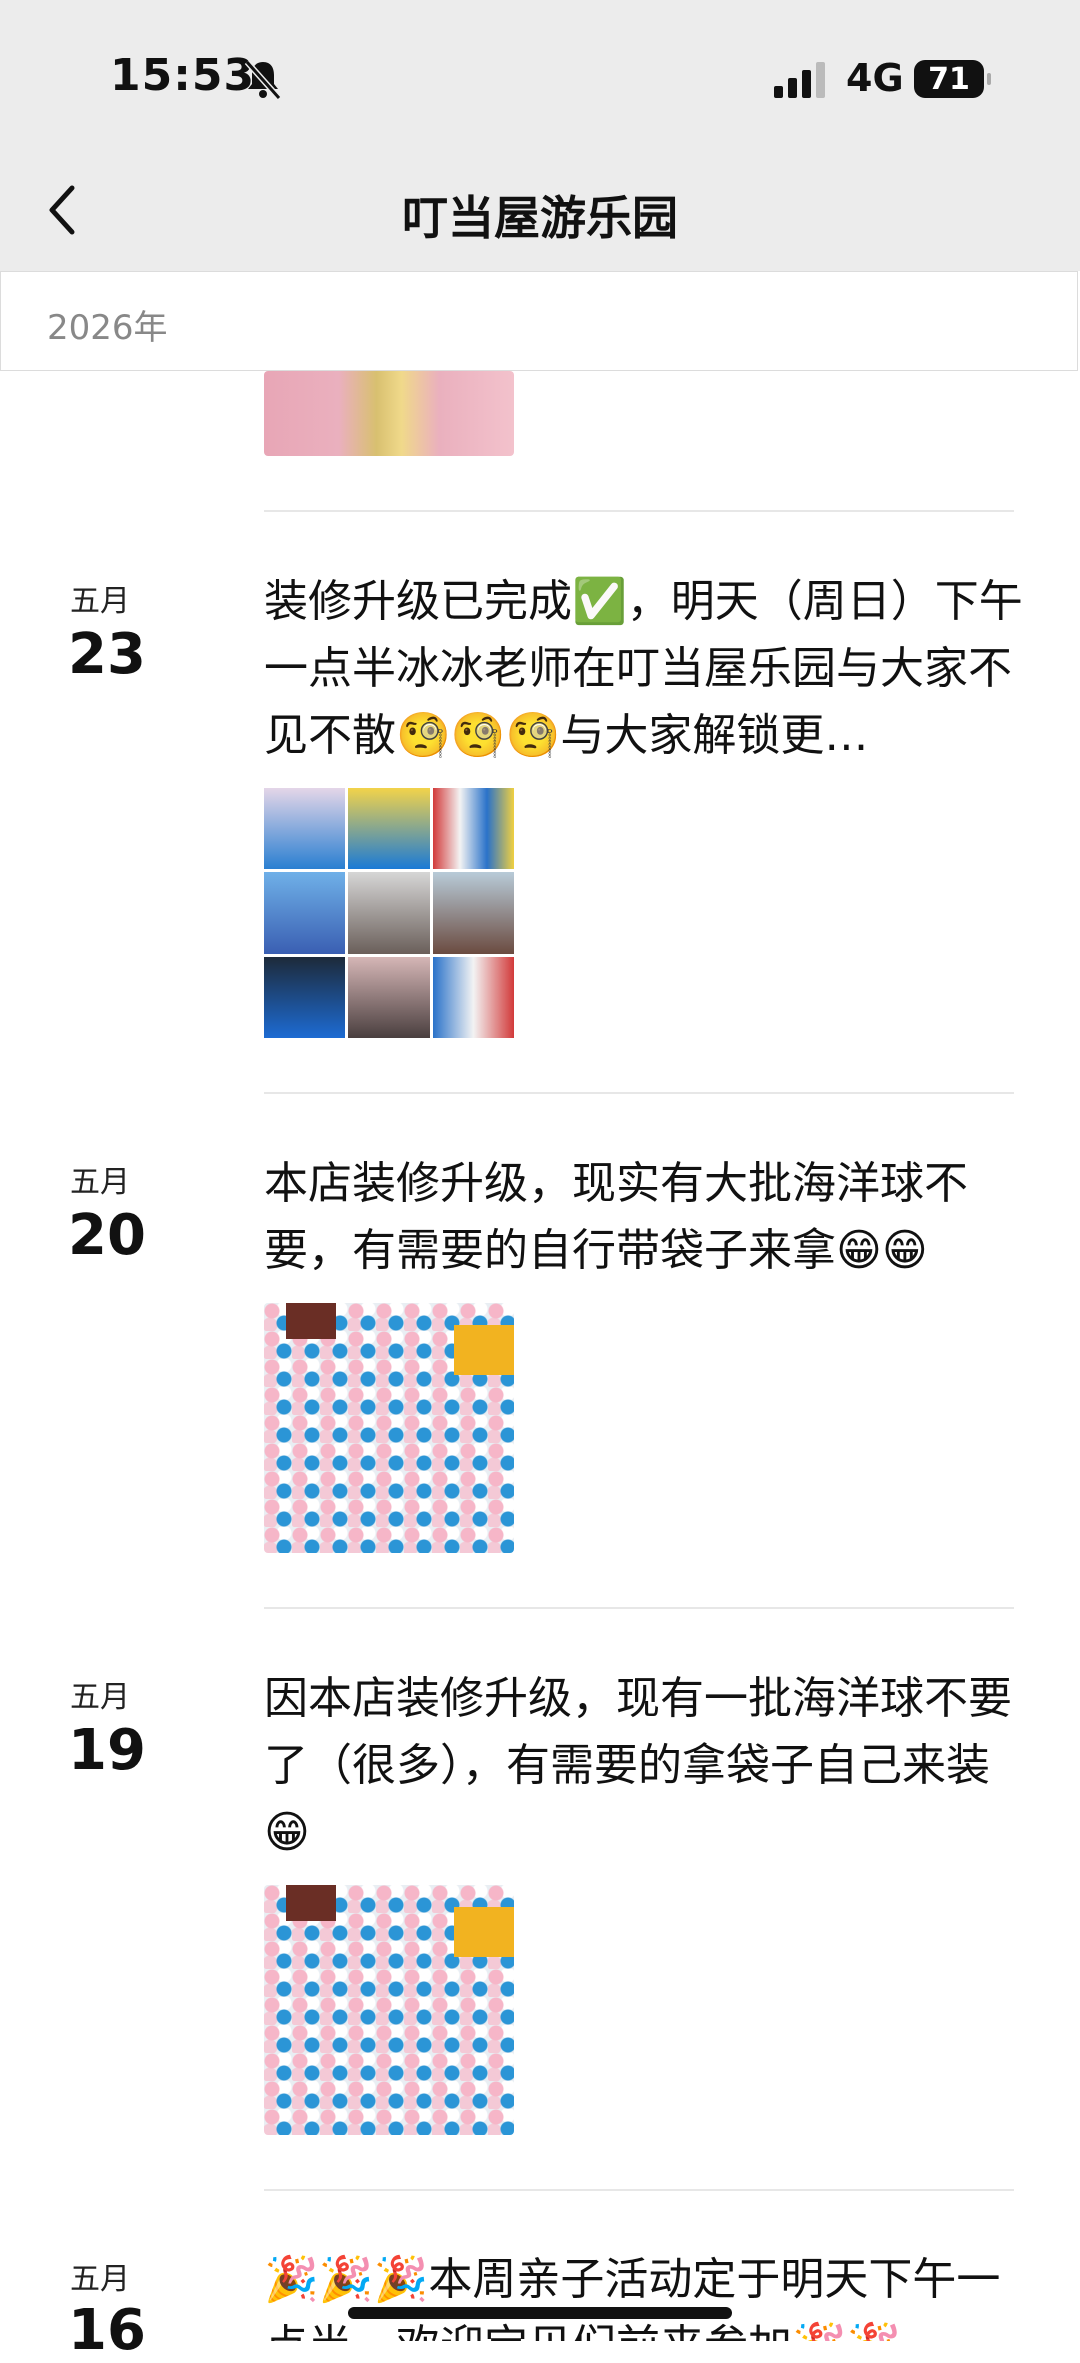  I want to click on status-time: 15:53, so click(183, 75).